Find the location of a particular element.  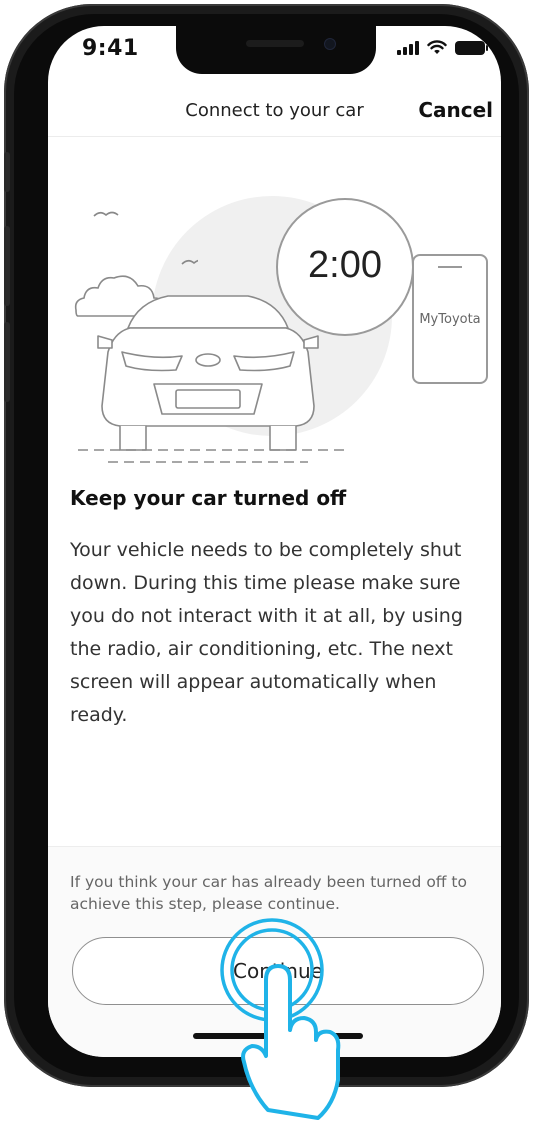

wifi-icon is located at coordinates (437, 47).